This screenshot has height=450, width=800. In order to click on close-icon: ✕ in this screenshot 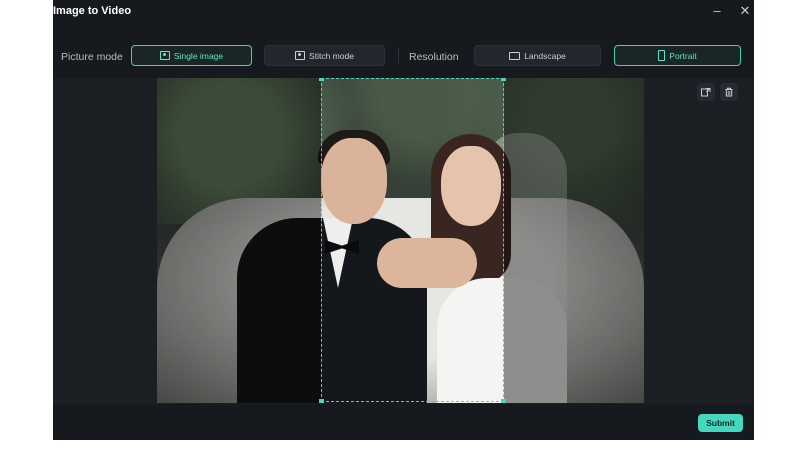, I will do `click(745, 11)`.